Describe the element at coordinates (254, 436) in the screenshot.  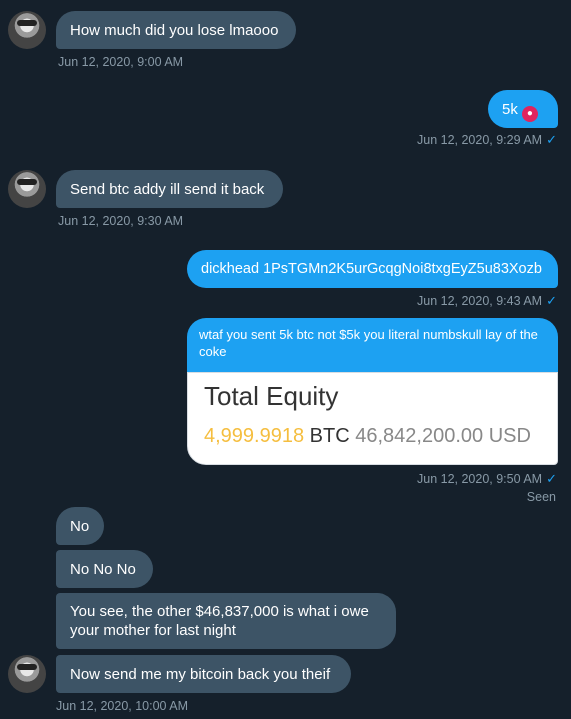
I see `btc-amount: 4,999.9918` at that location.